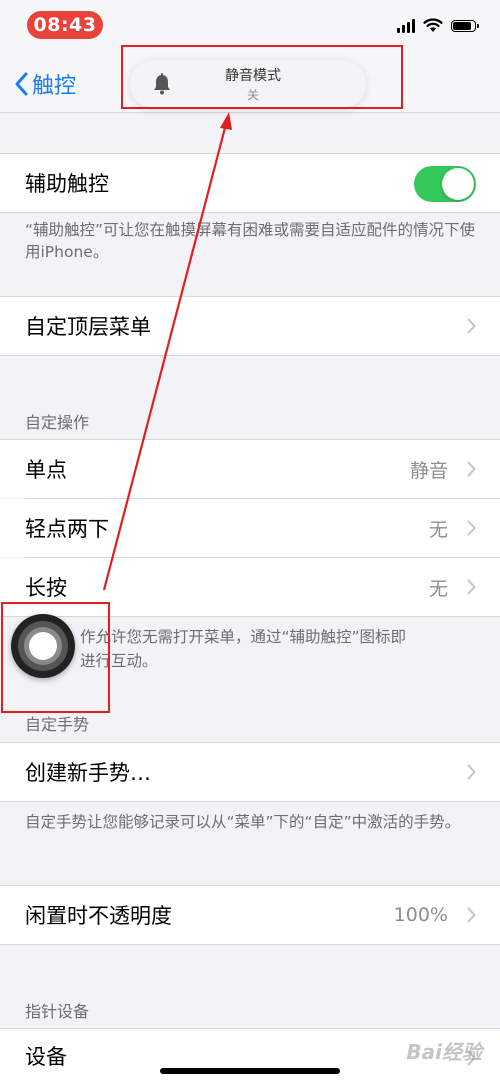 This screenshot has width=500, height=1083. I want to click on action-label: 轻点两下, so click(67, 529).